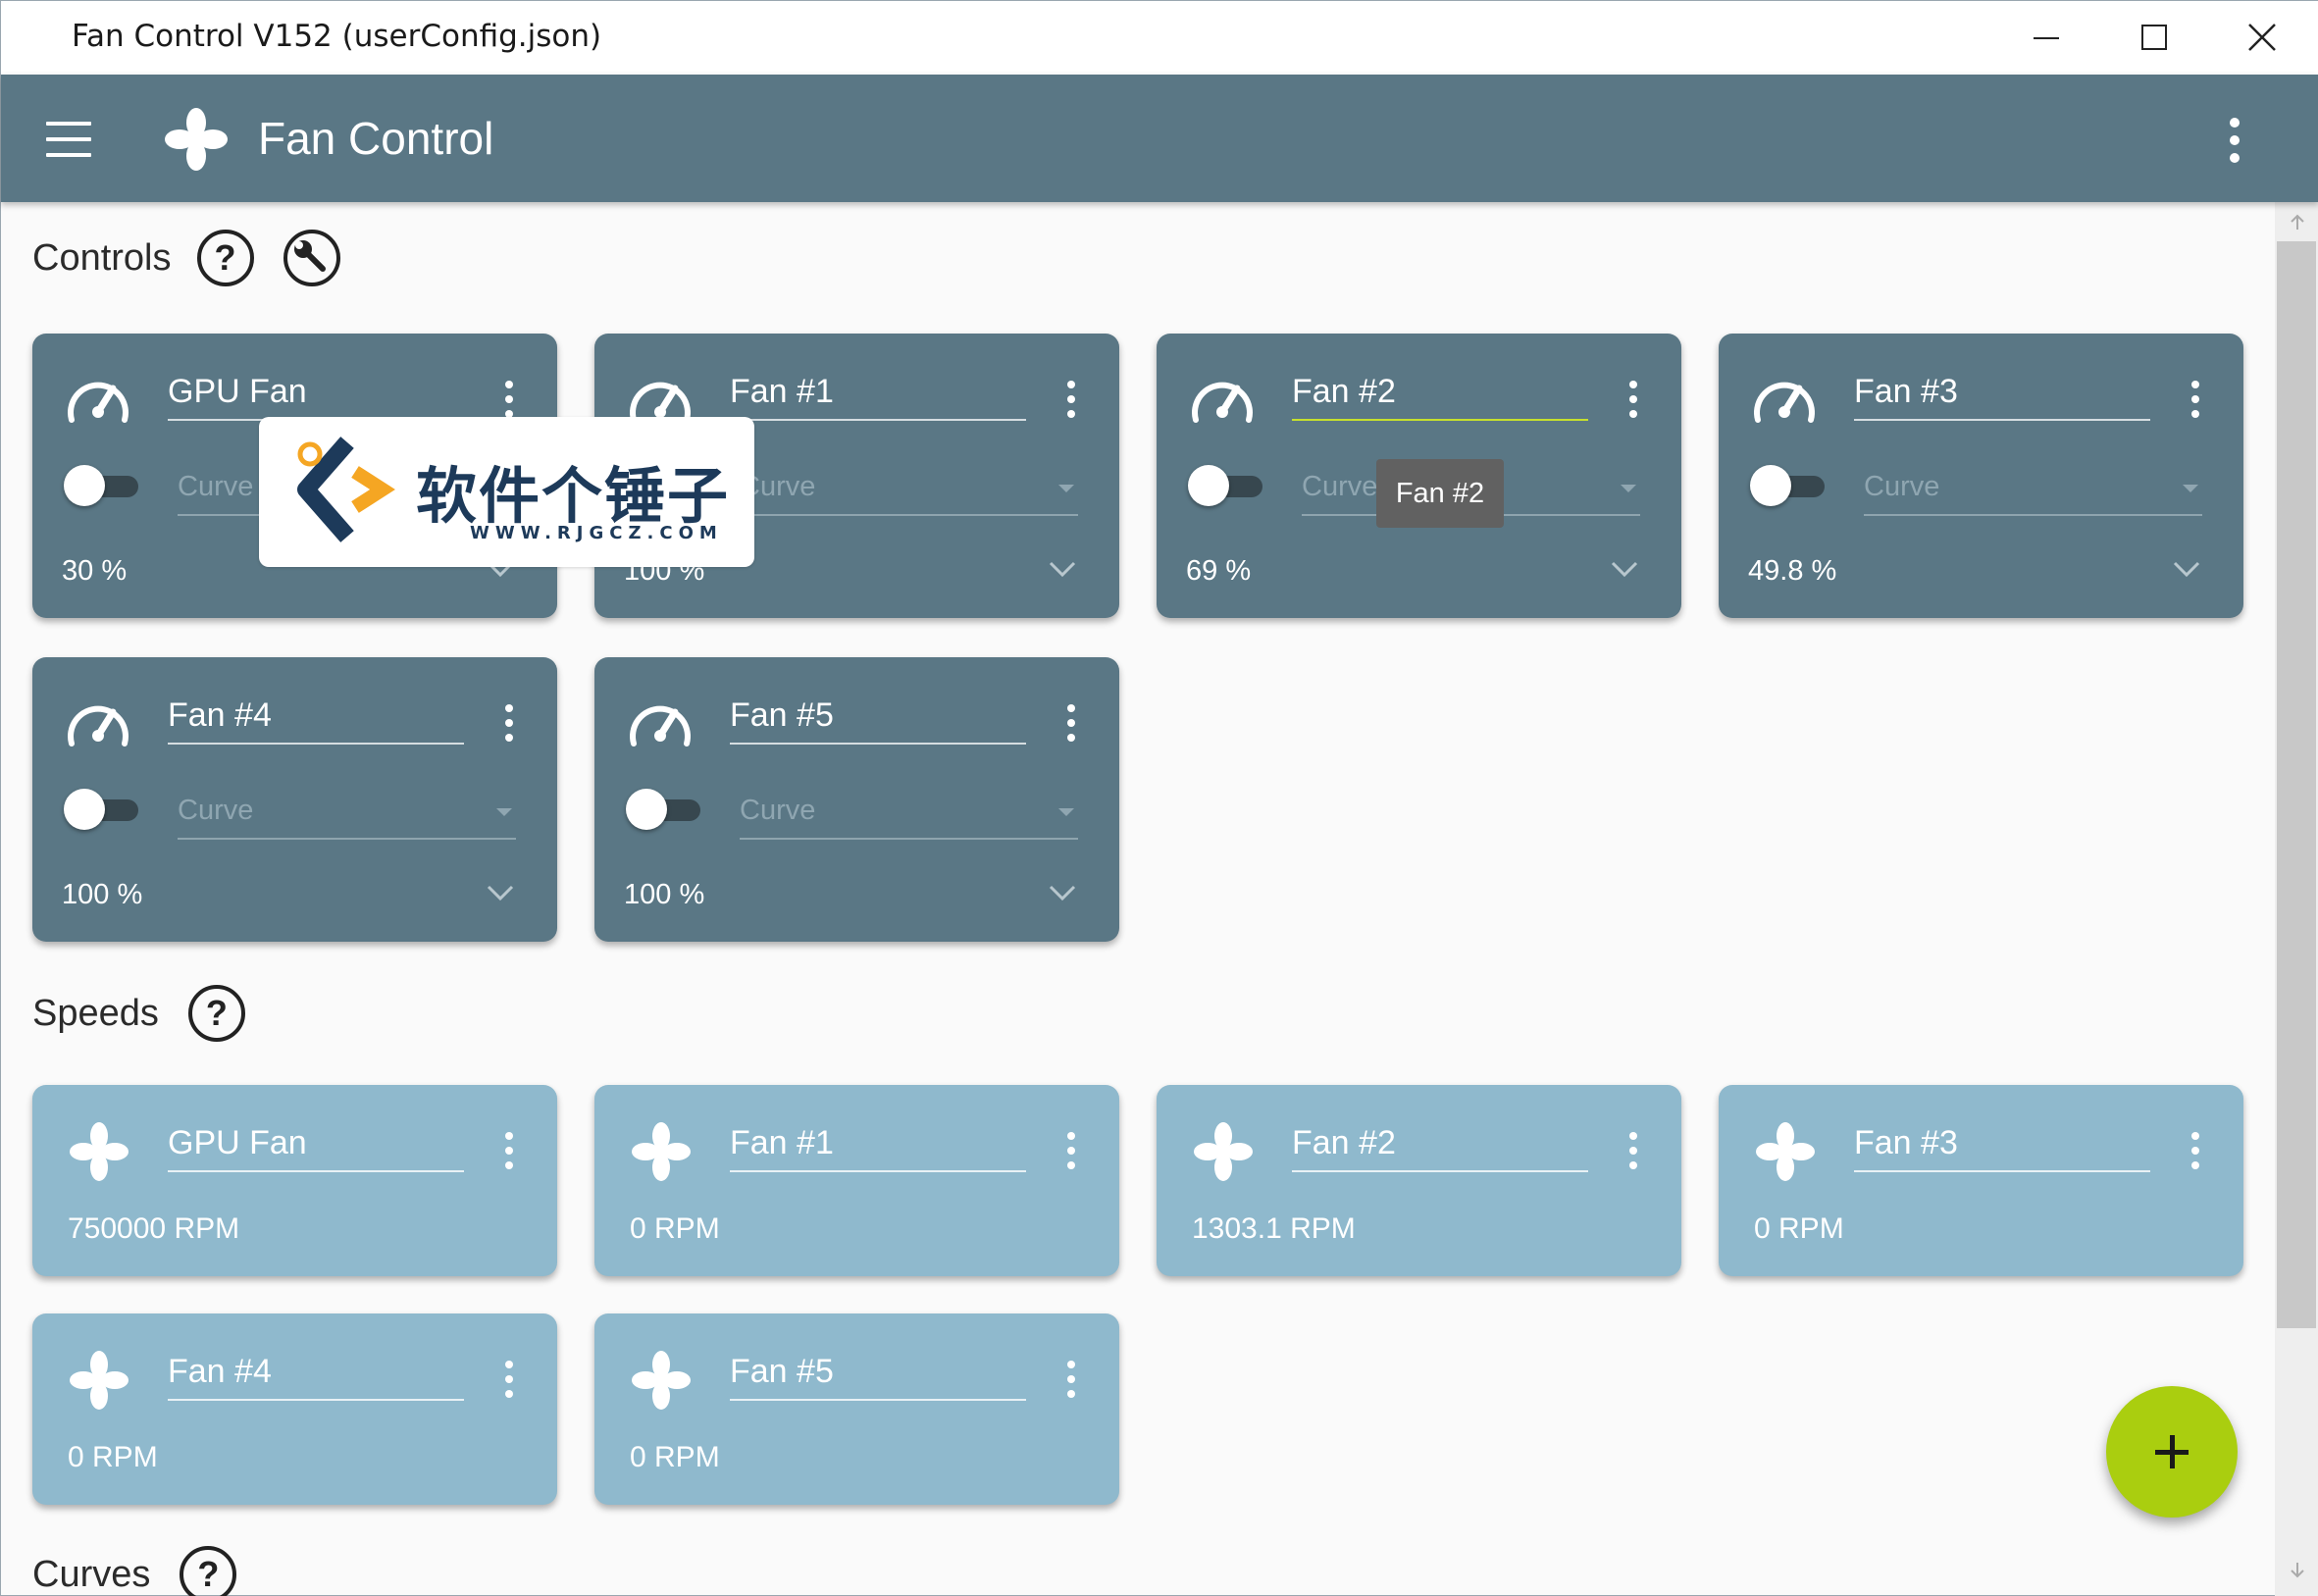 The image size is (2318, 1596). I want to click on section-title-speeds: Speeds, so click(96, 1013).